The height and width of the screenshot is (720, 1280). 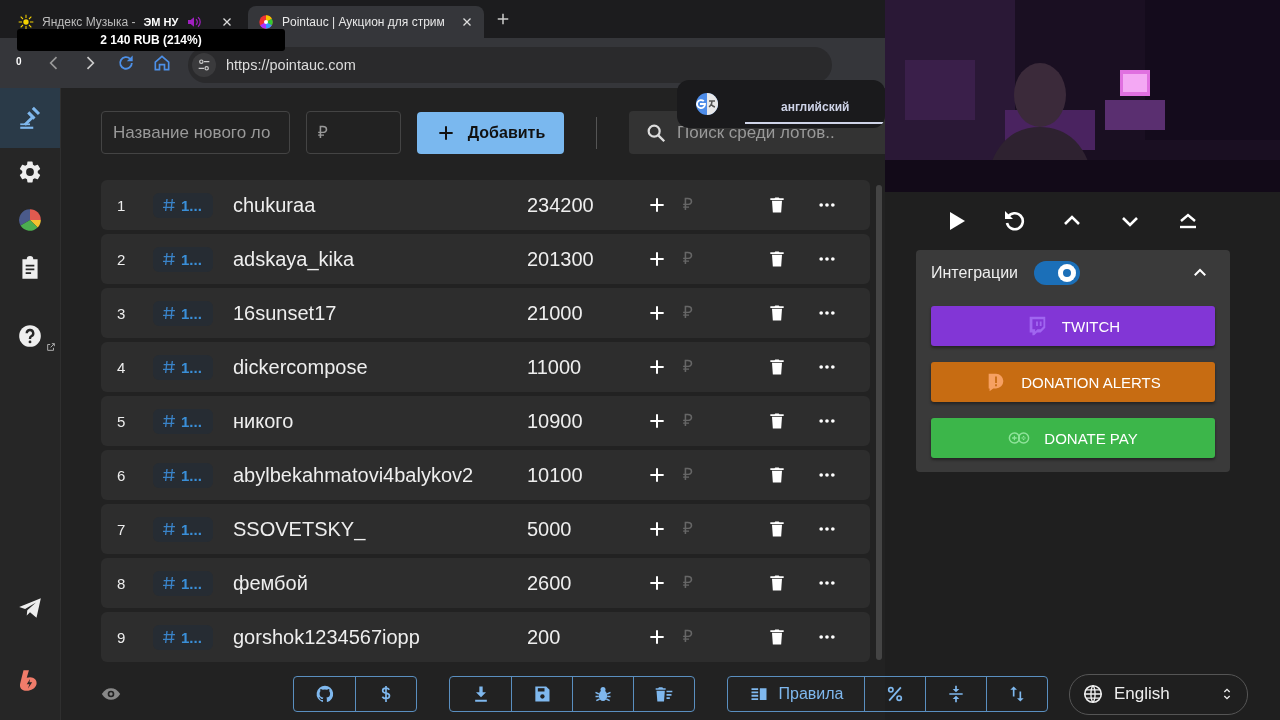 I want to click on tab-title: Pointauc | Аукцион для стрим, so click(x=363, y=22).